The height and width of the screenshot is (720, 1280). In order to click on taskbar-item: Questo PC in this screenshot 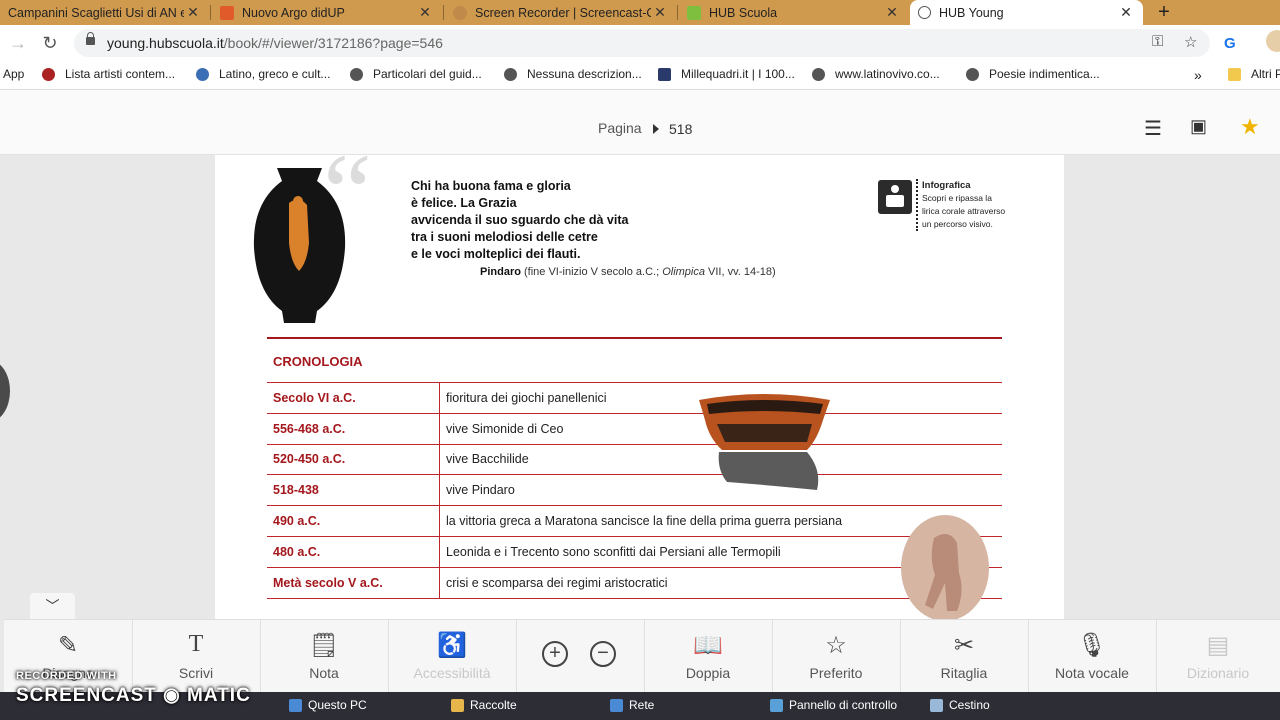, I will do `click(328, 705)`.